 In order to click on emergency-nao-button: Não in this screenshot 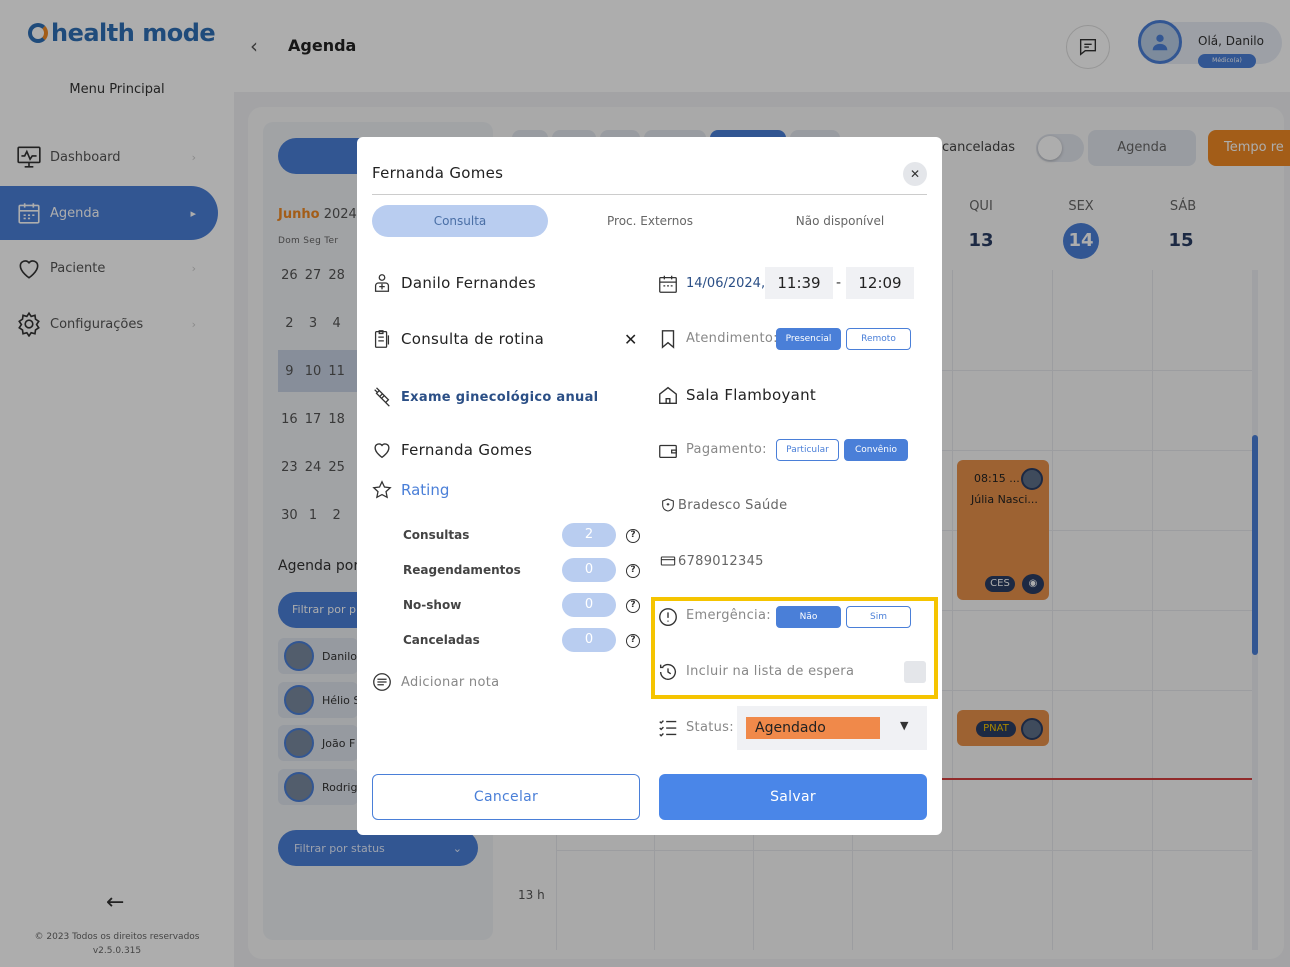, I will do `click(808, 617)`.